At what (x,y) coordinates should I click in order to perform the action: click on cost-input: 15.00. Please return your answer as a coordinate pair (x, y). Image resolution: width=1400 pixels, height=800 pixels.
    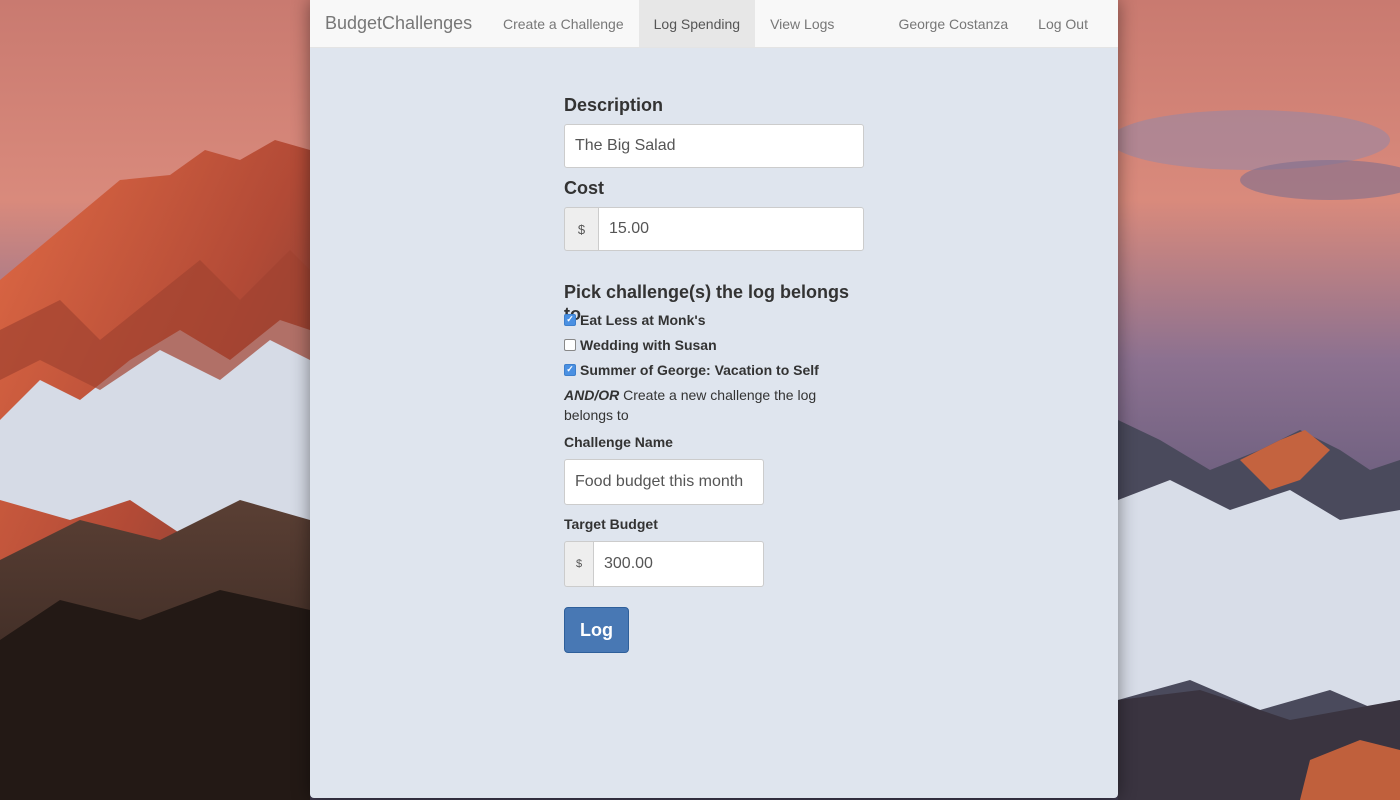
    Looking at the image, I should click on (731, 229).